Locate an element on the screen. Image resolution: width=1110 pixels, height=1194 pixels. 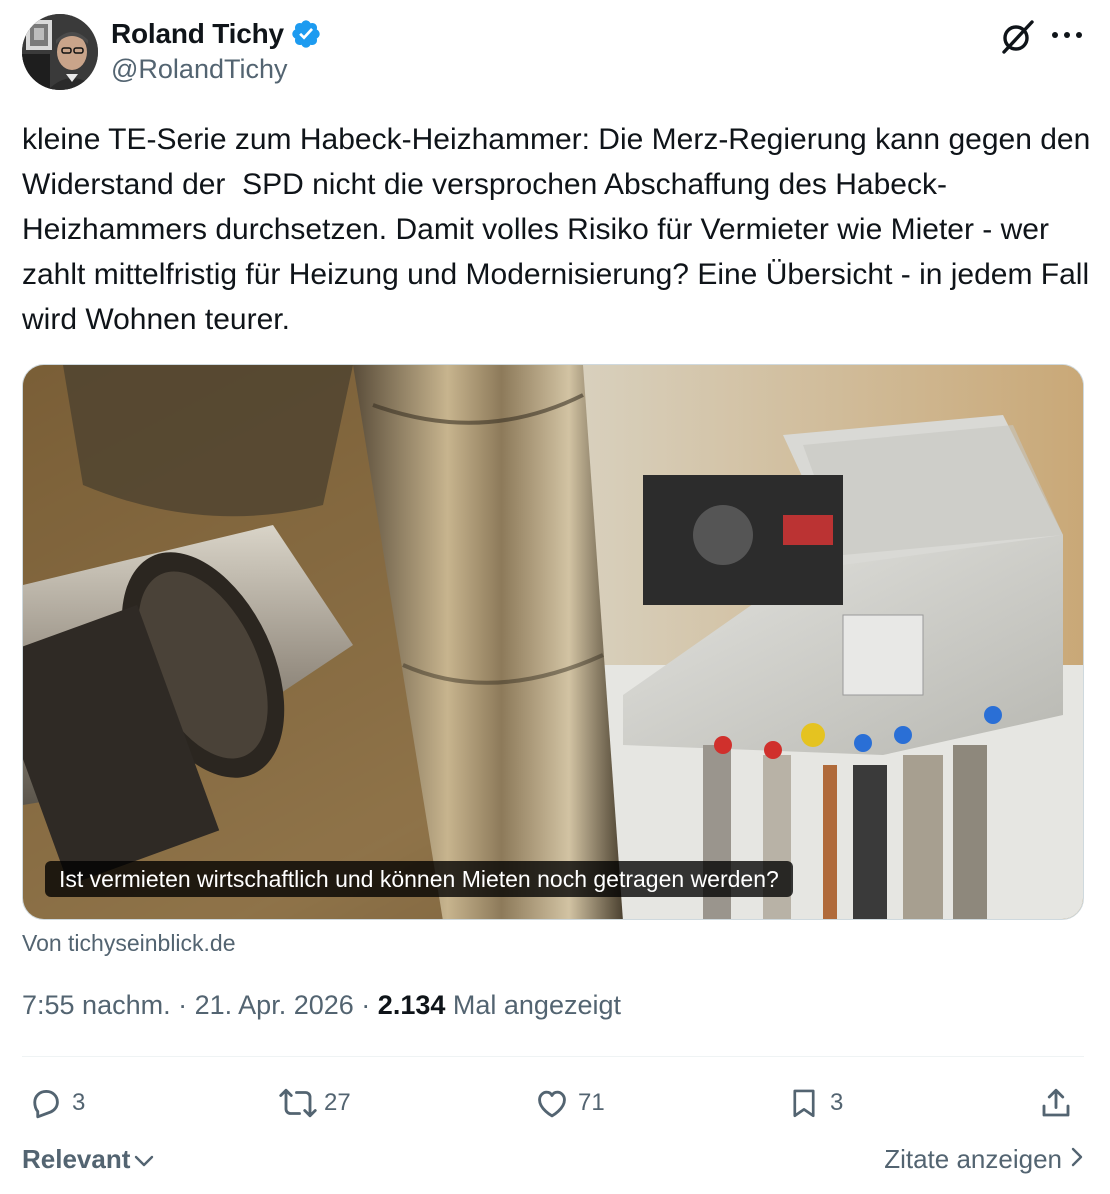
action-bar: 3 27 71 3 is located at coordinates (553, 1103).